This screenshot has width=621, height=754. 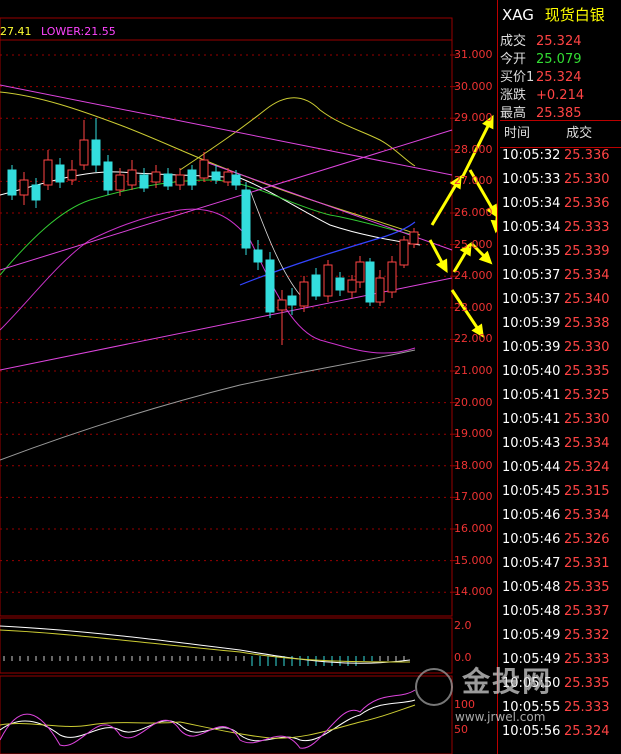 I want to click on tick-row: 10:05:32 25.336, so click(x=556, y=155).